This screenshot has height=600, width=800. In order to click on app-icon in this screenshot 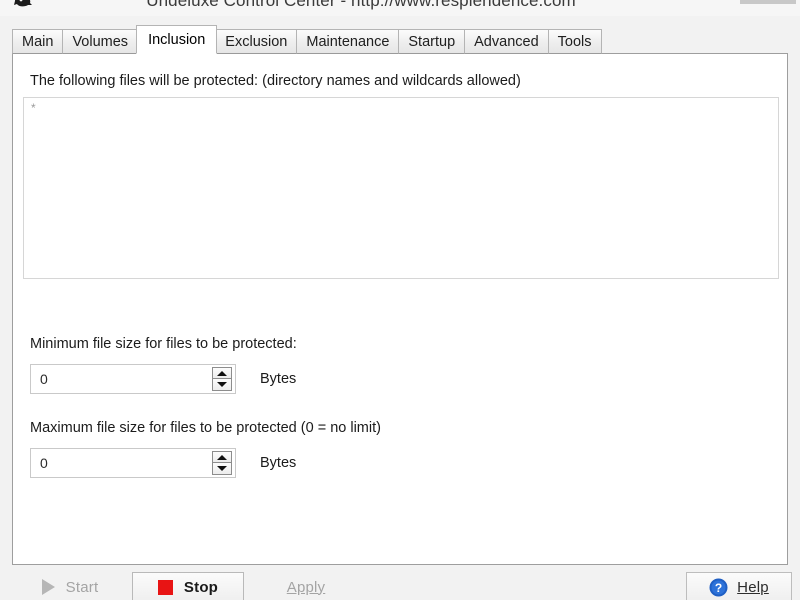, I will do `click(23, 5)`.